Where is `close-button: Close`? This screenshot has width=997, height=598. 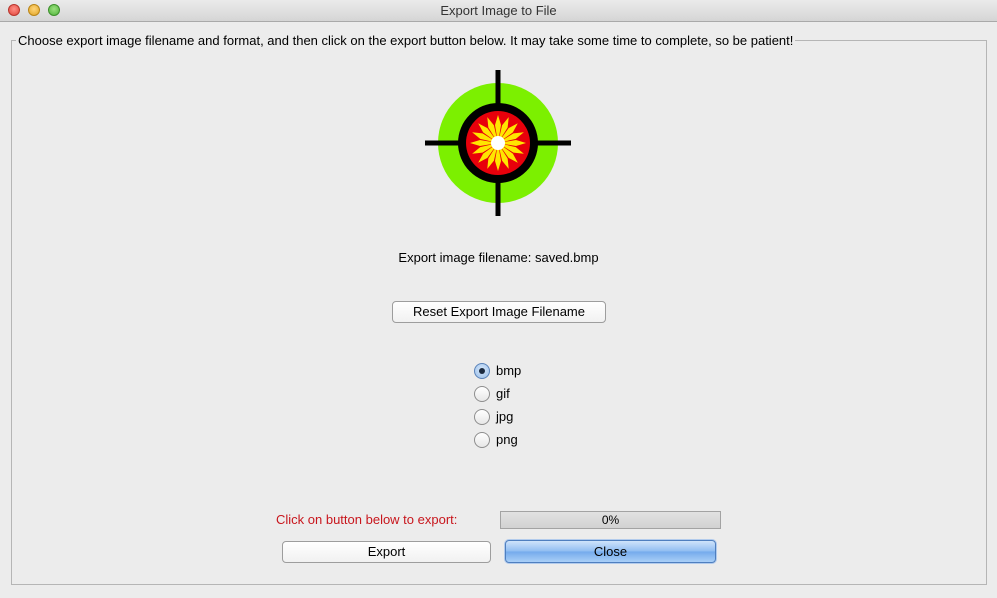 close-button: Close is located at coordinates (610, 551).